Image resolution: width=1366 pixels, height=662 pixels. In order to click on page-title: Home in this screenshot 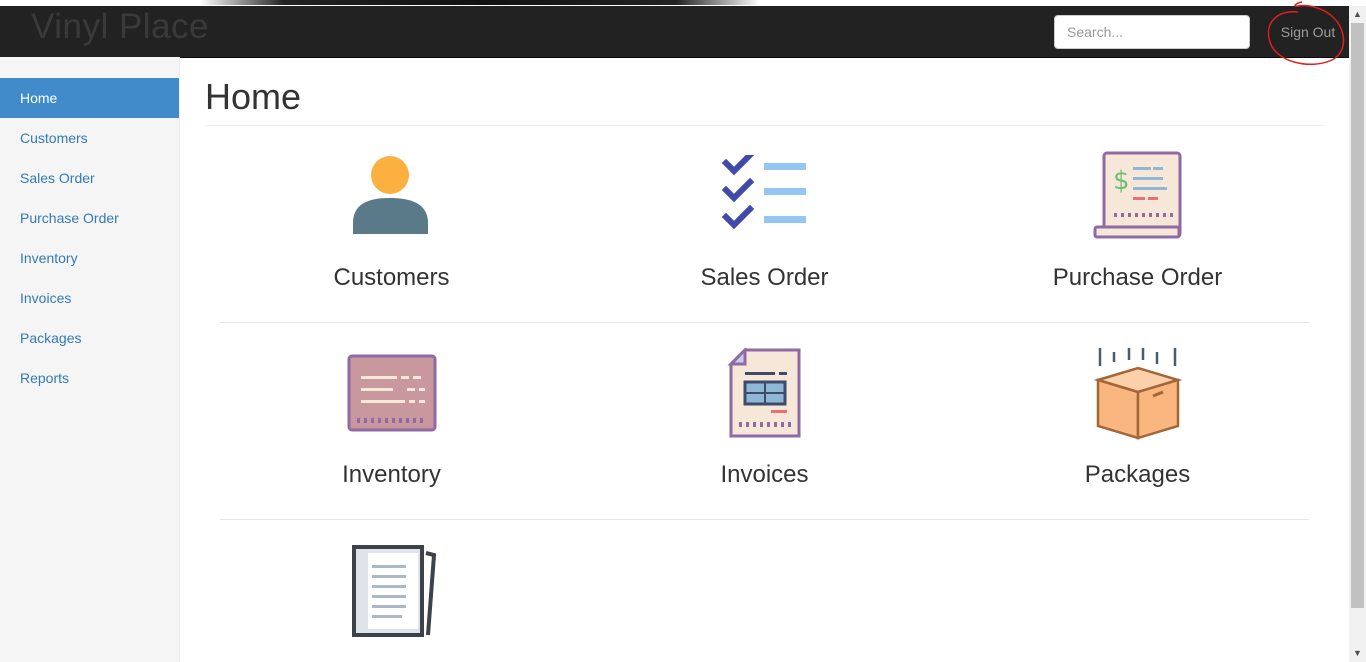, I will do `click(764, 91)`.